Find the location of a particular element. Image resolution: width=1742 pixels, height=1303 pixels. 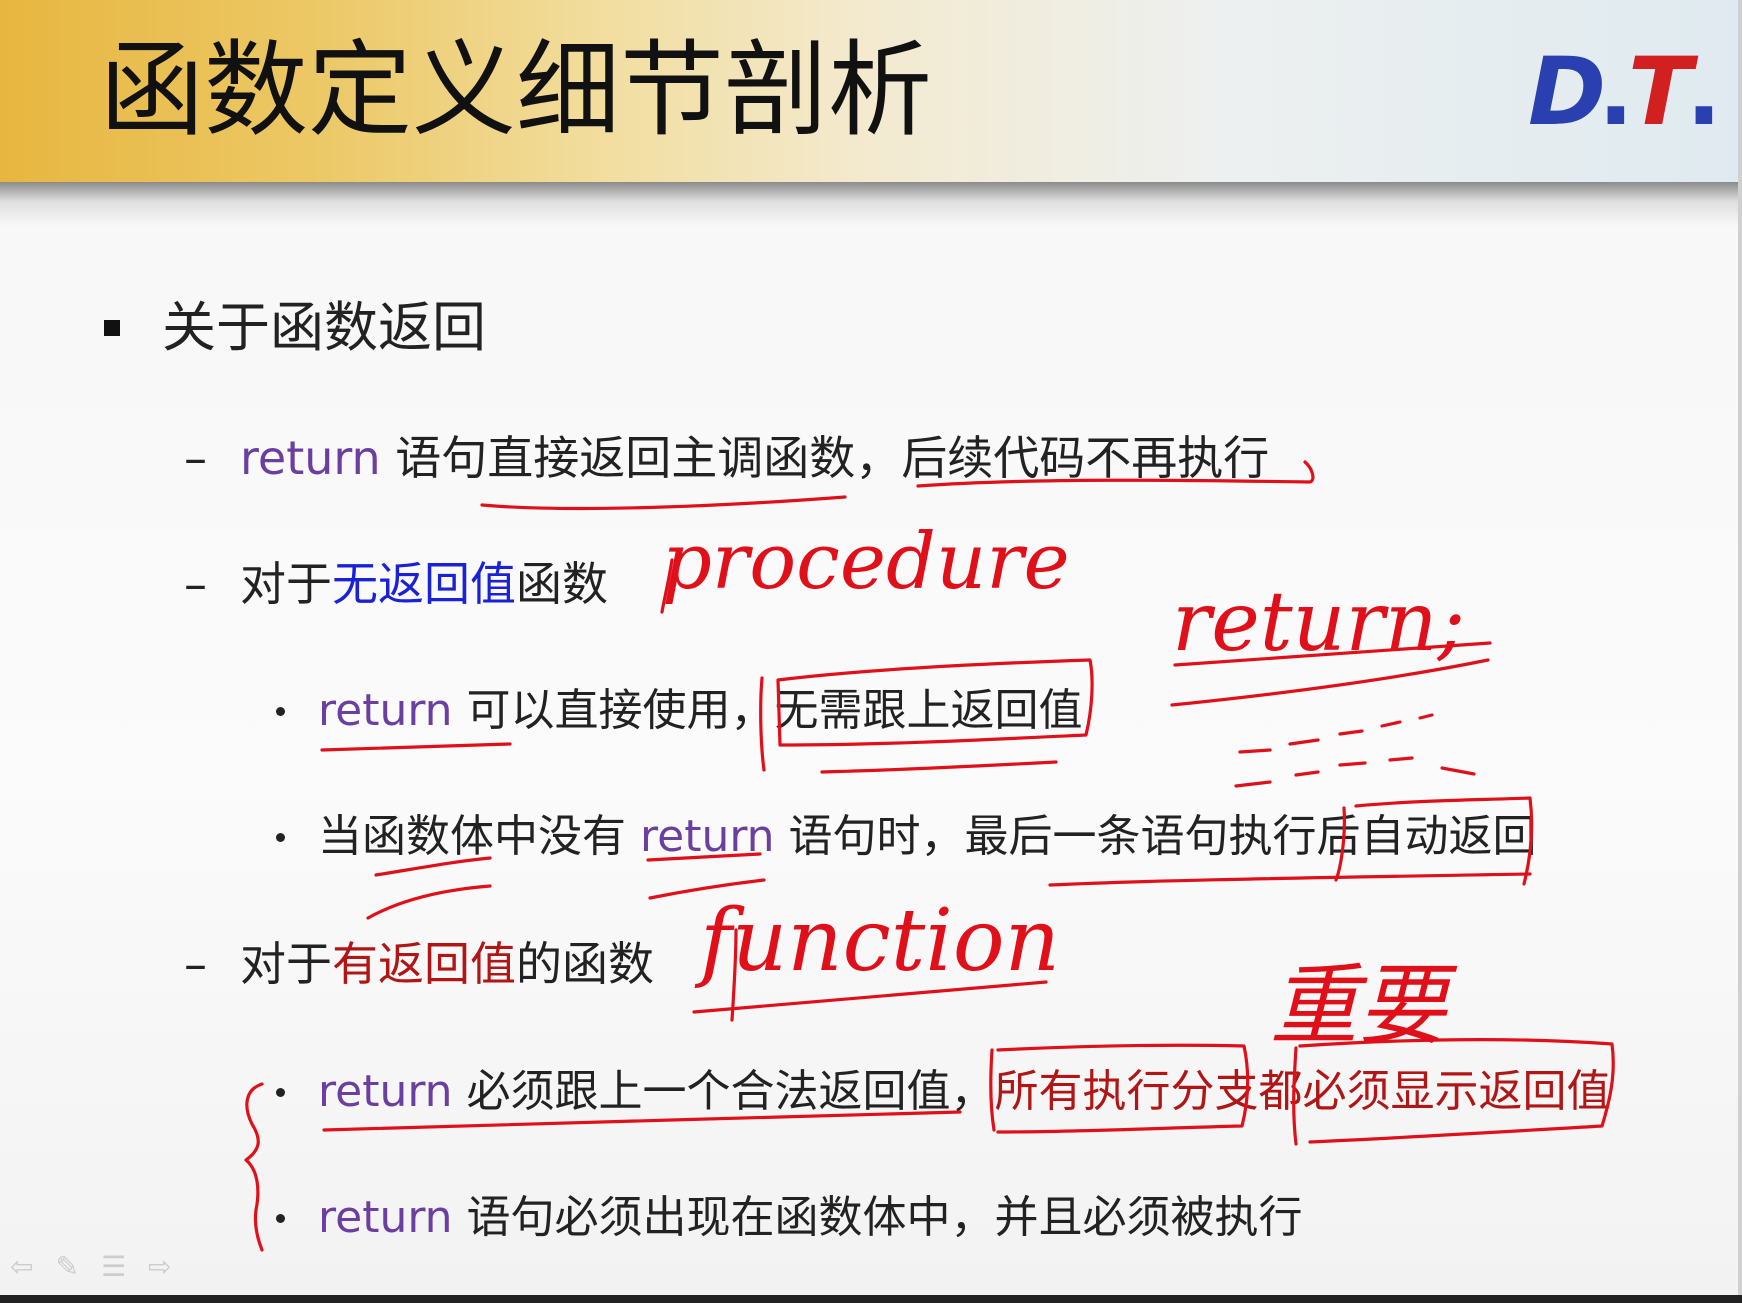

main-bullet: 关于函数返回 is located at coordinates (324, 327).